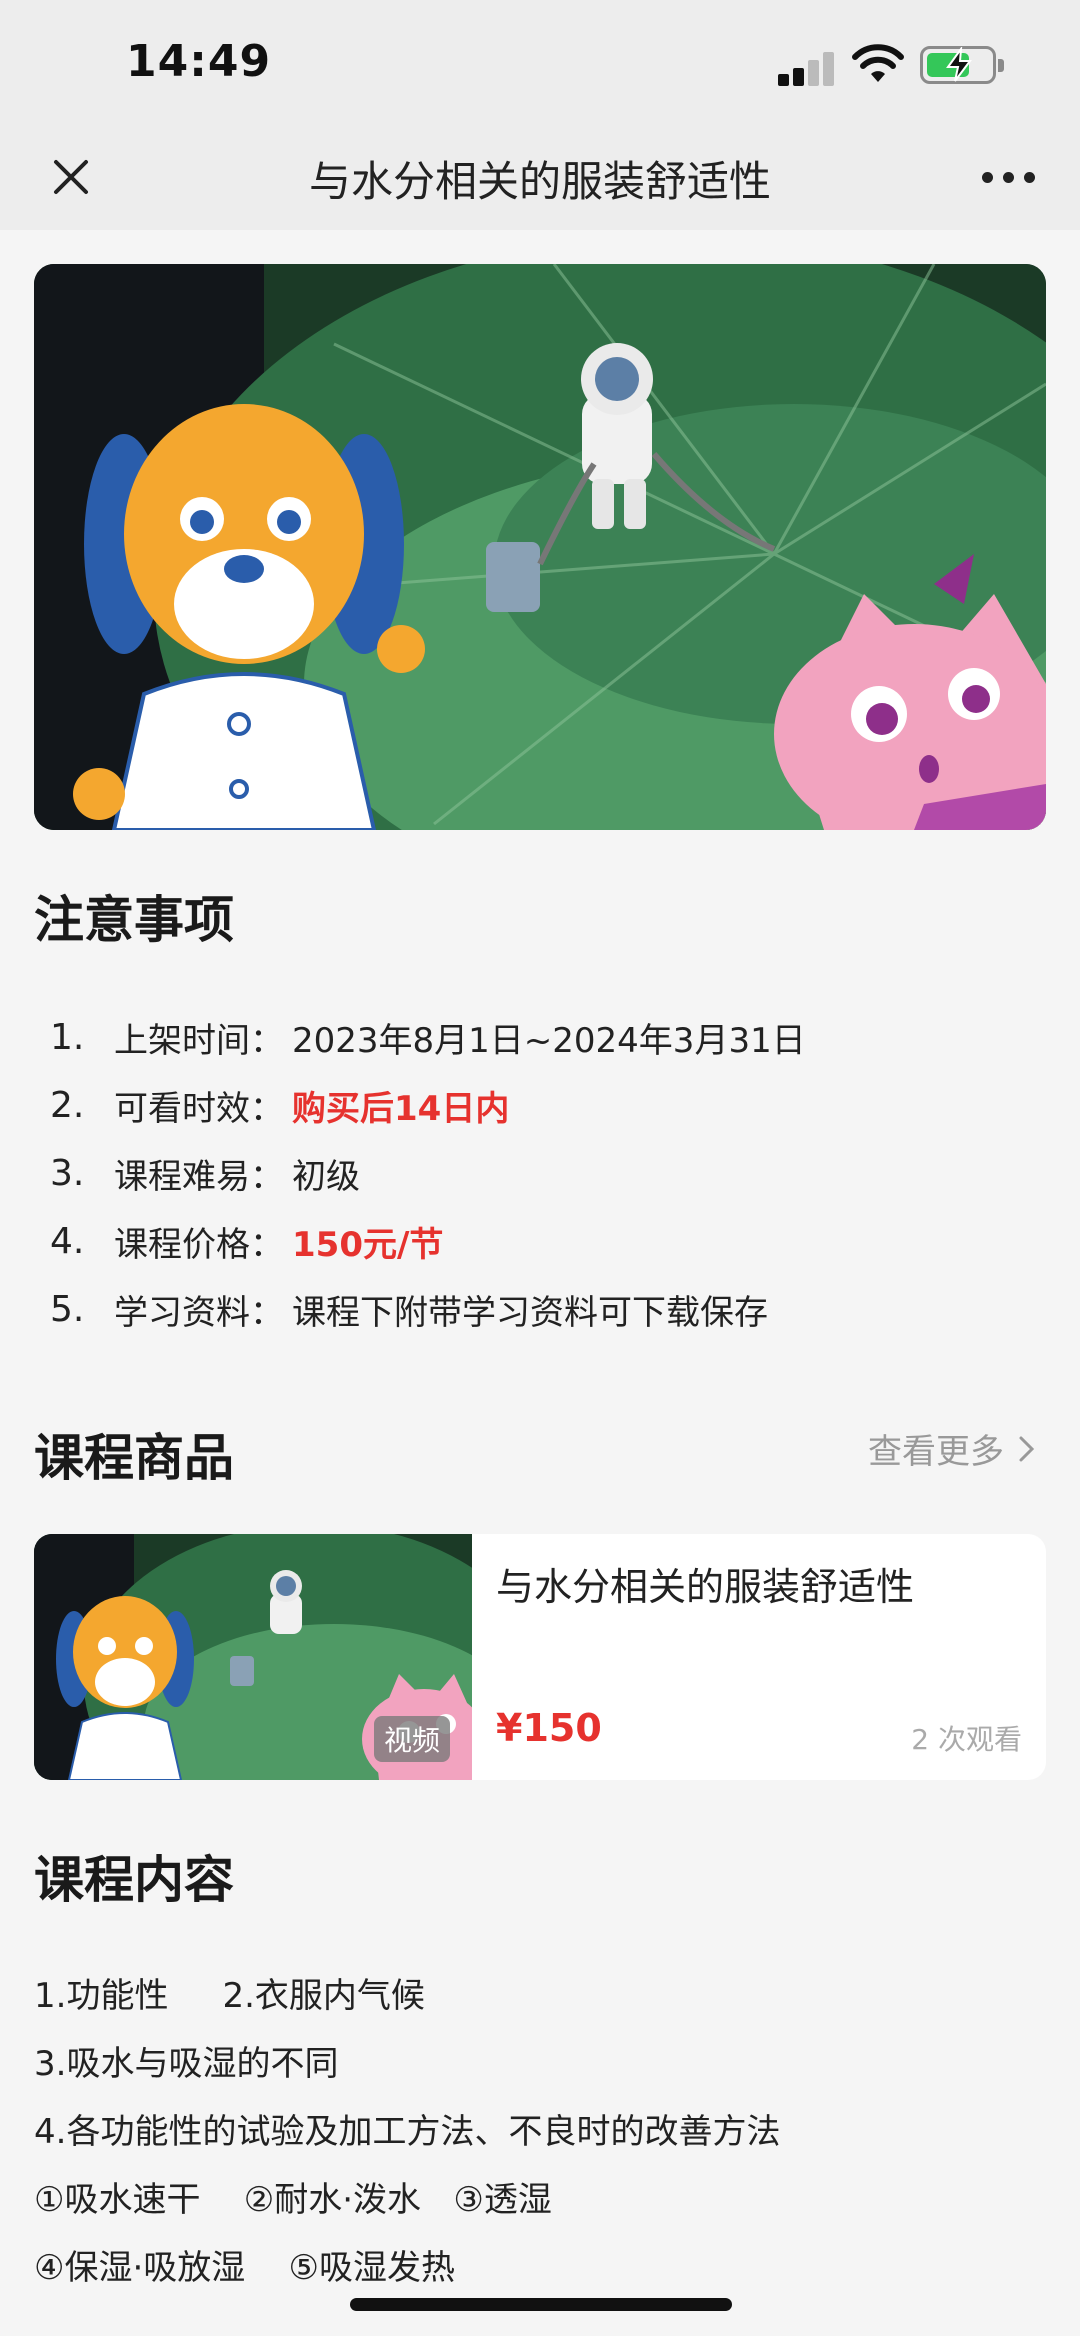 This screenshot has height=2336, width=1080. What do you see at coordinates (244, 2267) in the screenshot?
I see `content-line: ④保湿·吸放湿 ⑤吸湿发热` at bounding box center [244, 2267].